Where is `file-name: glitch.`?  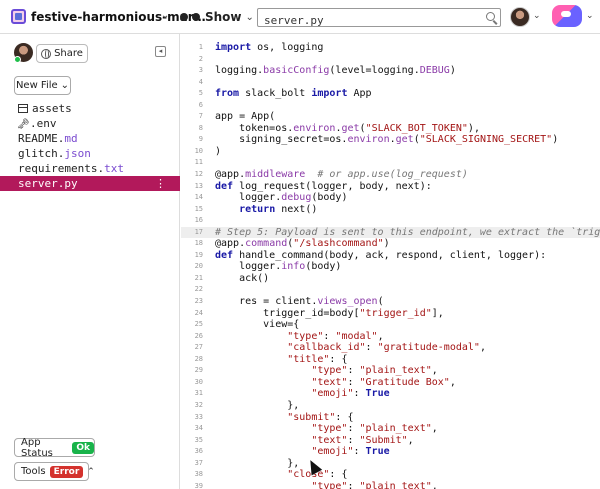
file-name: glitch. is located at coordinates (41, 153).